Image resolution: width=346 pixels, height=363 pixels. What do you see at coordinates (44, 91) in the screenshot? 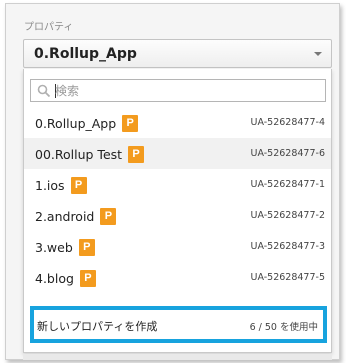
I see `search-icon` at bounding box center [44, 91].